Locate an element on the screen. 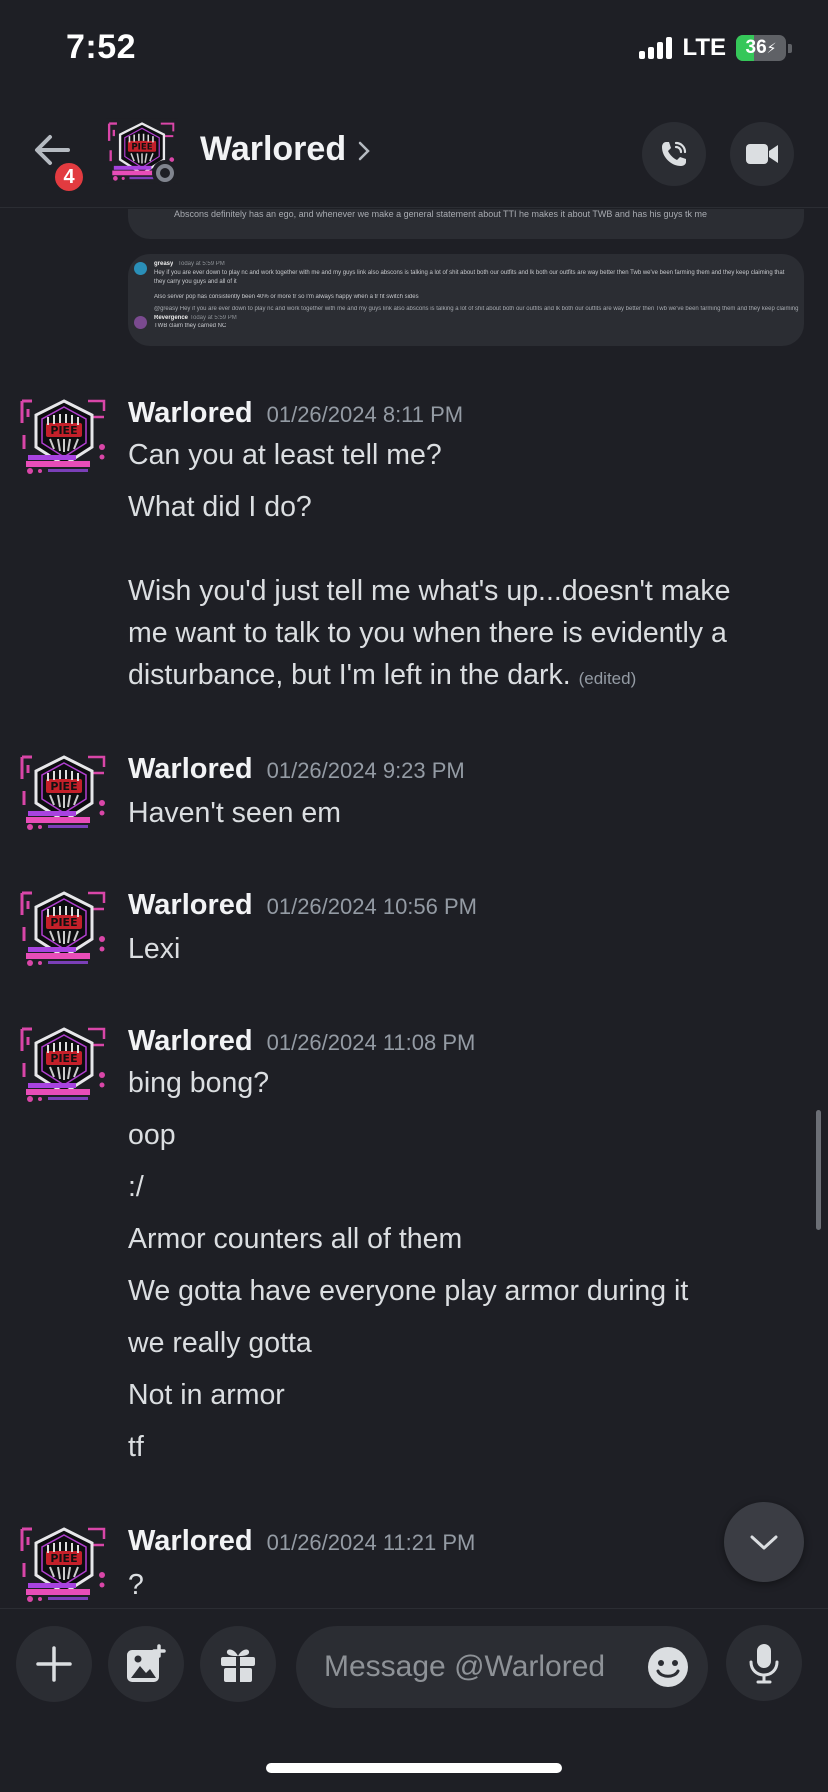 The image size is (828, 1792). microphone-icon is located at coordinates (764, 1664).